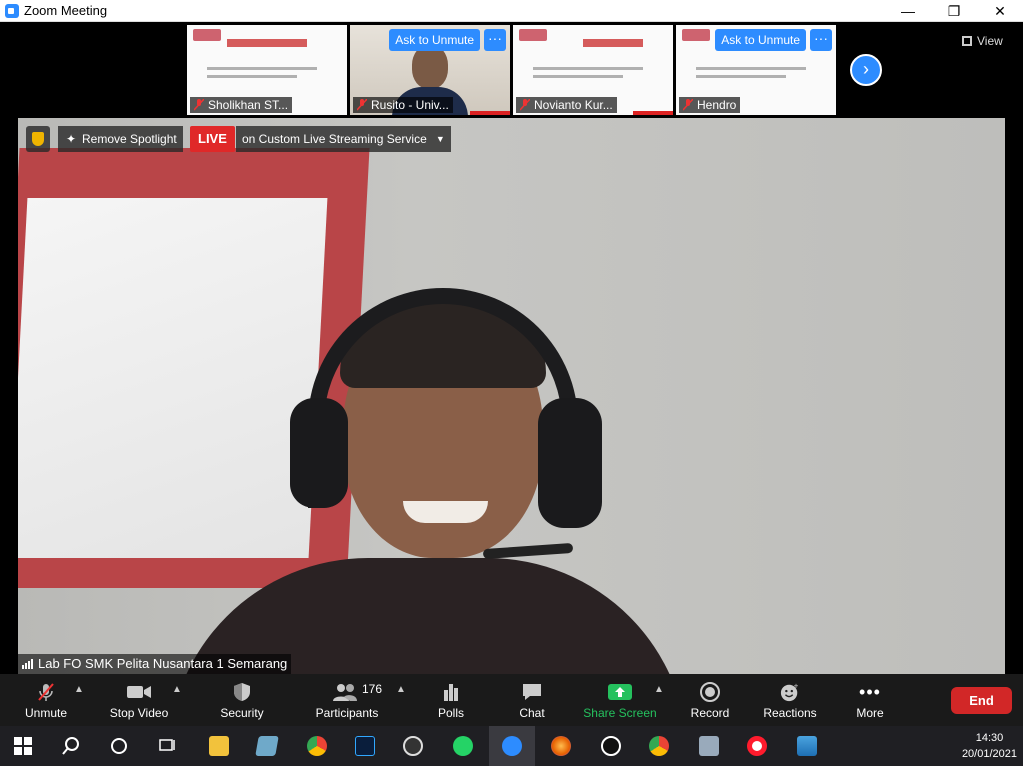  I want to click on taskbar-obs, so click(413, 746).